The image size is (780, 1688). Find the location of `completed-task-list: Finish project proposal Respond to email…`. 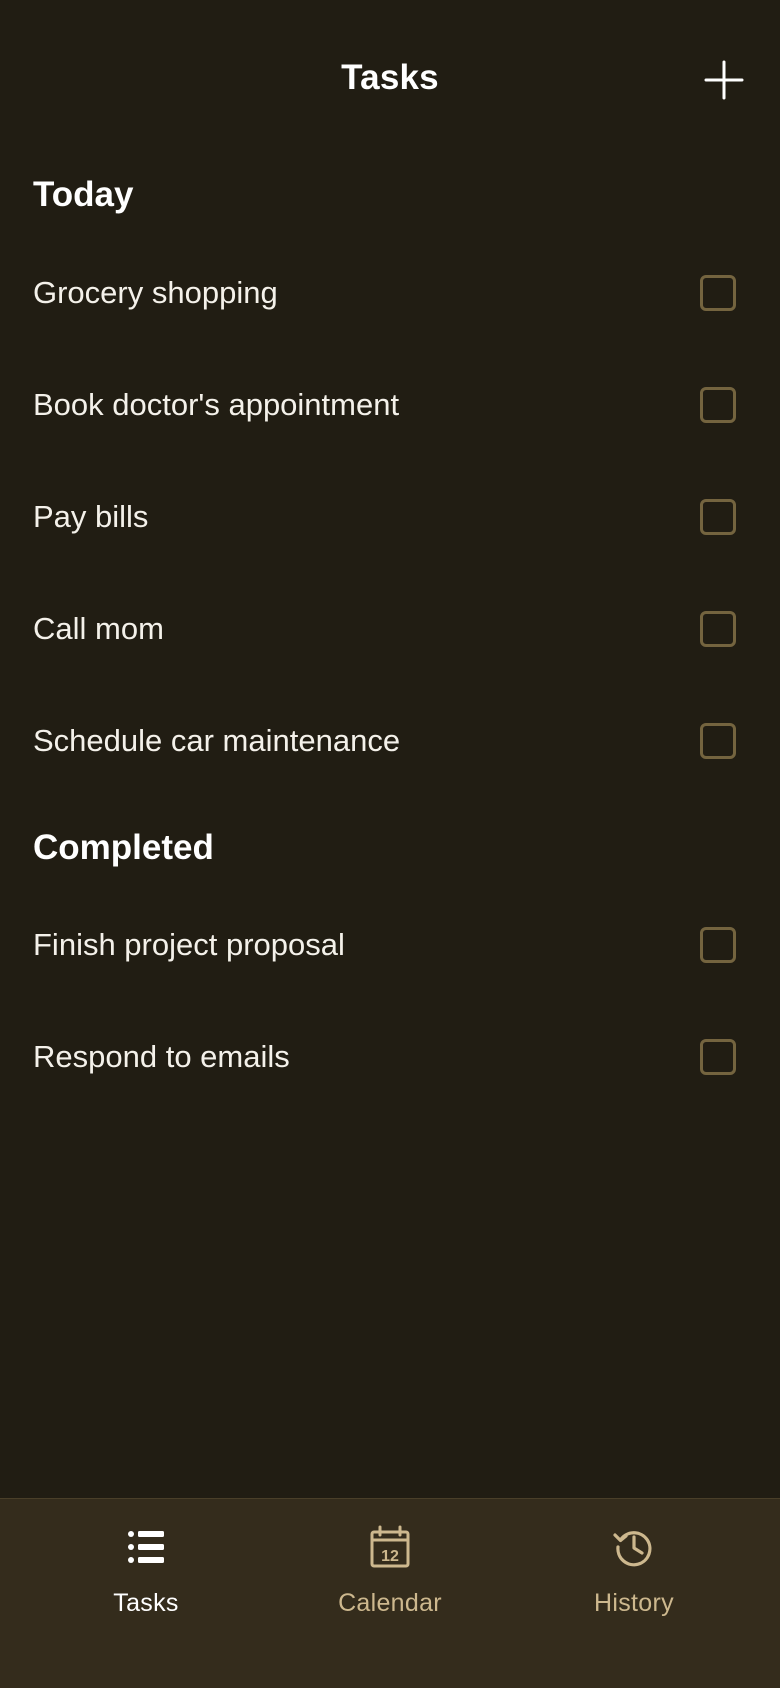

completed-task-list: Finish project proposal Respond to email… is located at coordinates (390, 1001).